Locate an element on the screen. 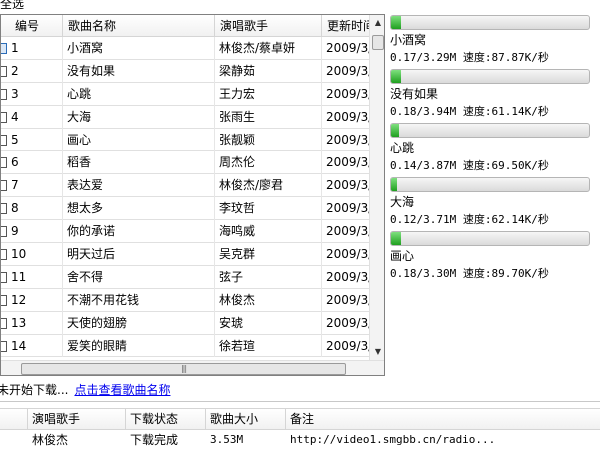  song-name: 大海 is located at coordinates (139, 117).